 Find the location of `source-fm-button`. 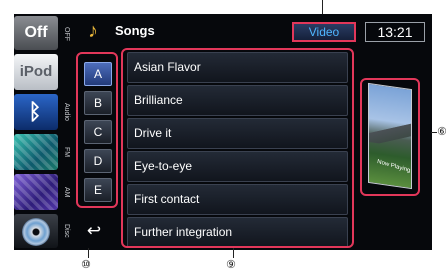

source-fm-button is located at coordinates (36, 152).